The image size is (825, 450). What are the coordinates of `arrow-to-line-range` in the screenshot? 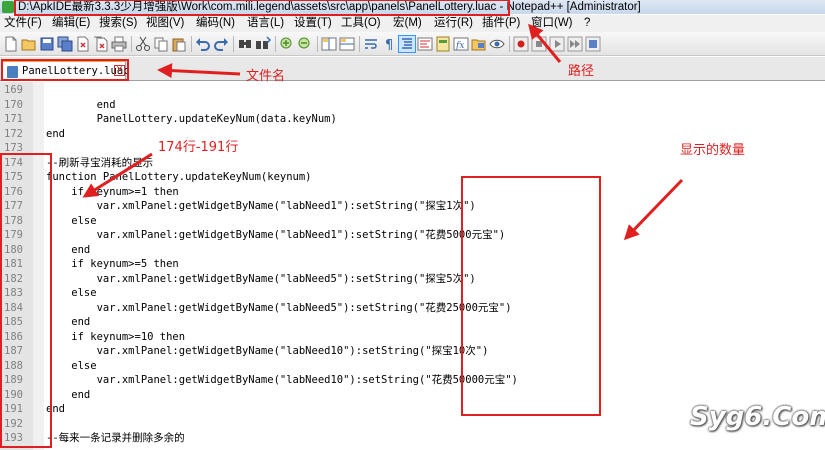 It's located at (117, 175).